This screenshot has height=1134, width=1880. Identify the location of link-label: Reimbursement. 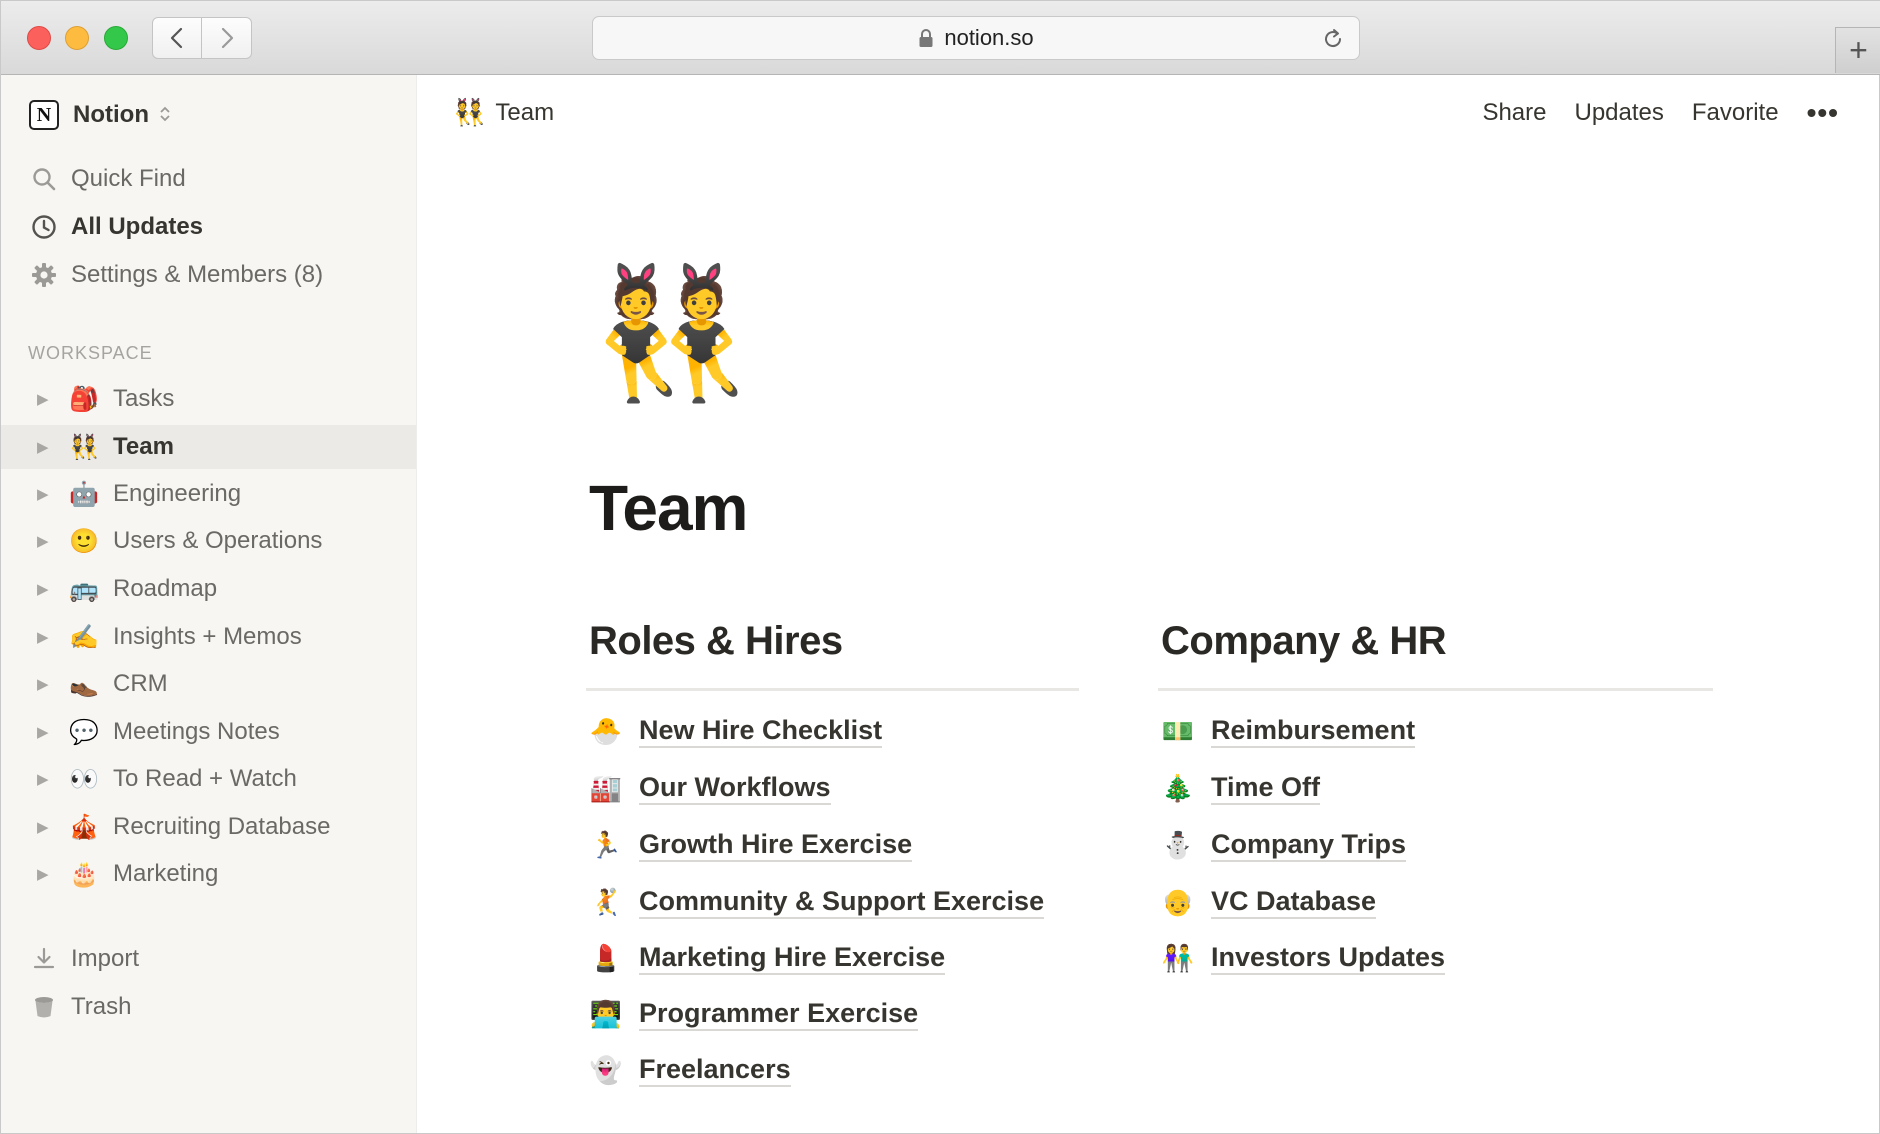
(1313, 731).